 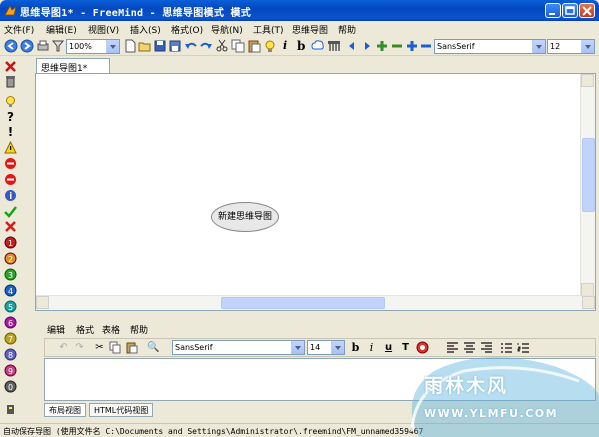 What do you see at coordinates (422, 347) in the screenshot?
I see `clear-format-icon` at bounding box center [422, 347].